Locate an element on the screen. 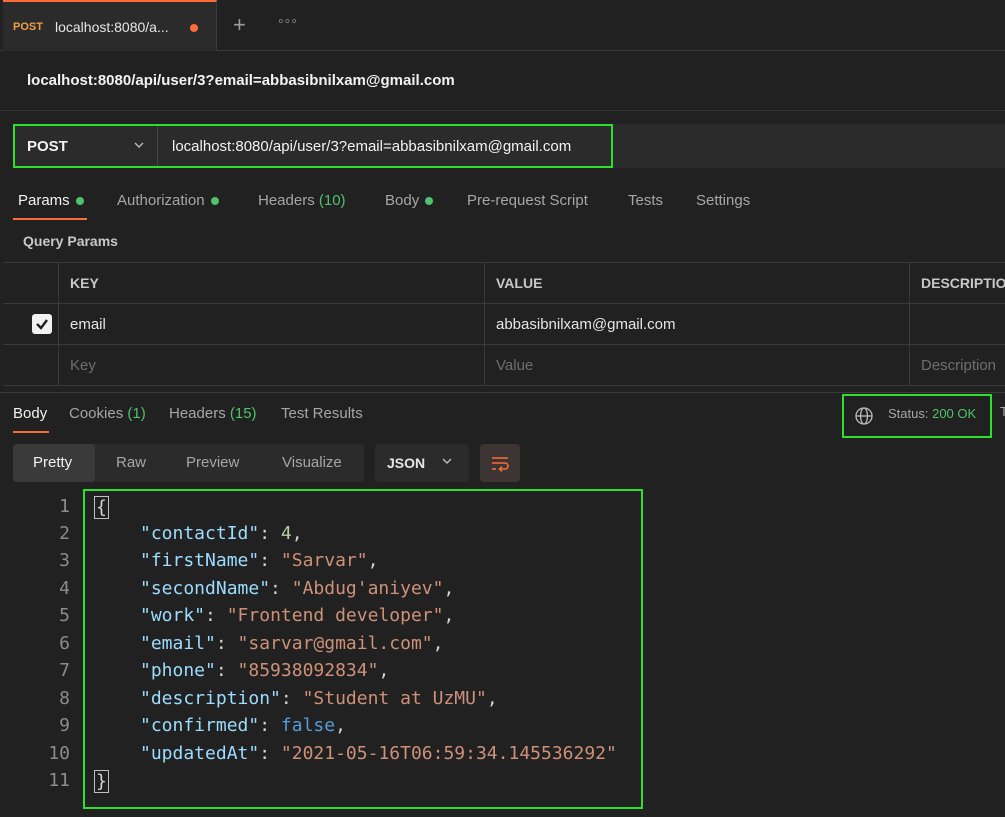 The height and width of the screenshot is (817, 1005). close-brace: } is located at coordinates (101, 781).